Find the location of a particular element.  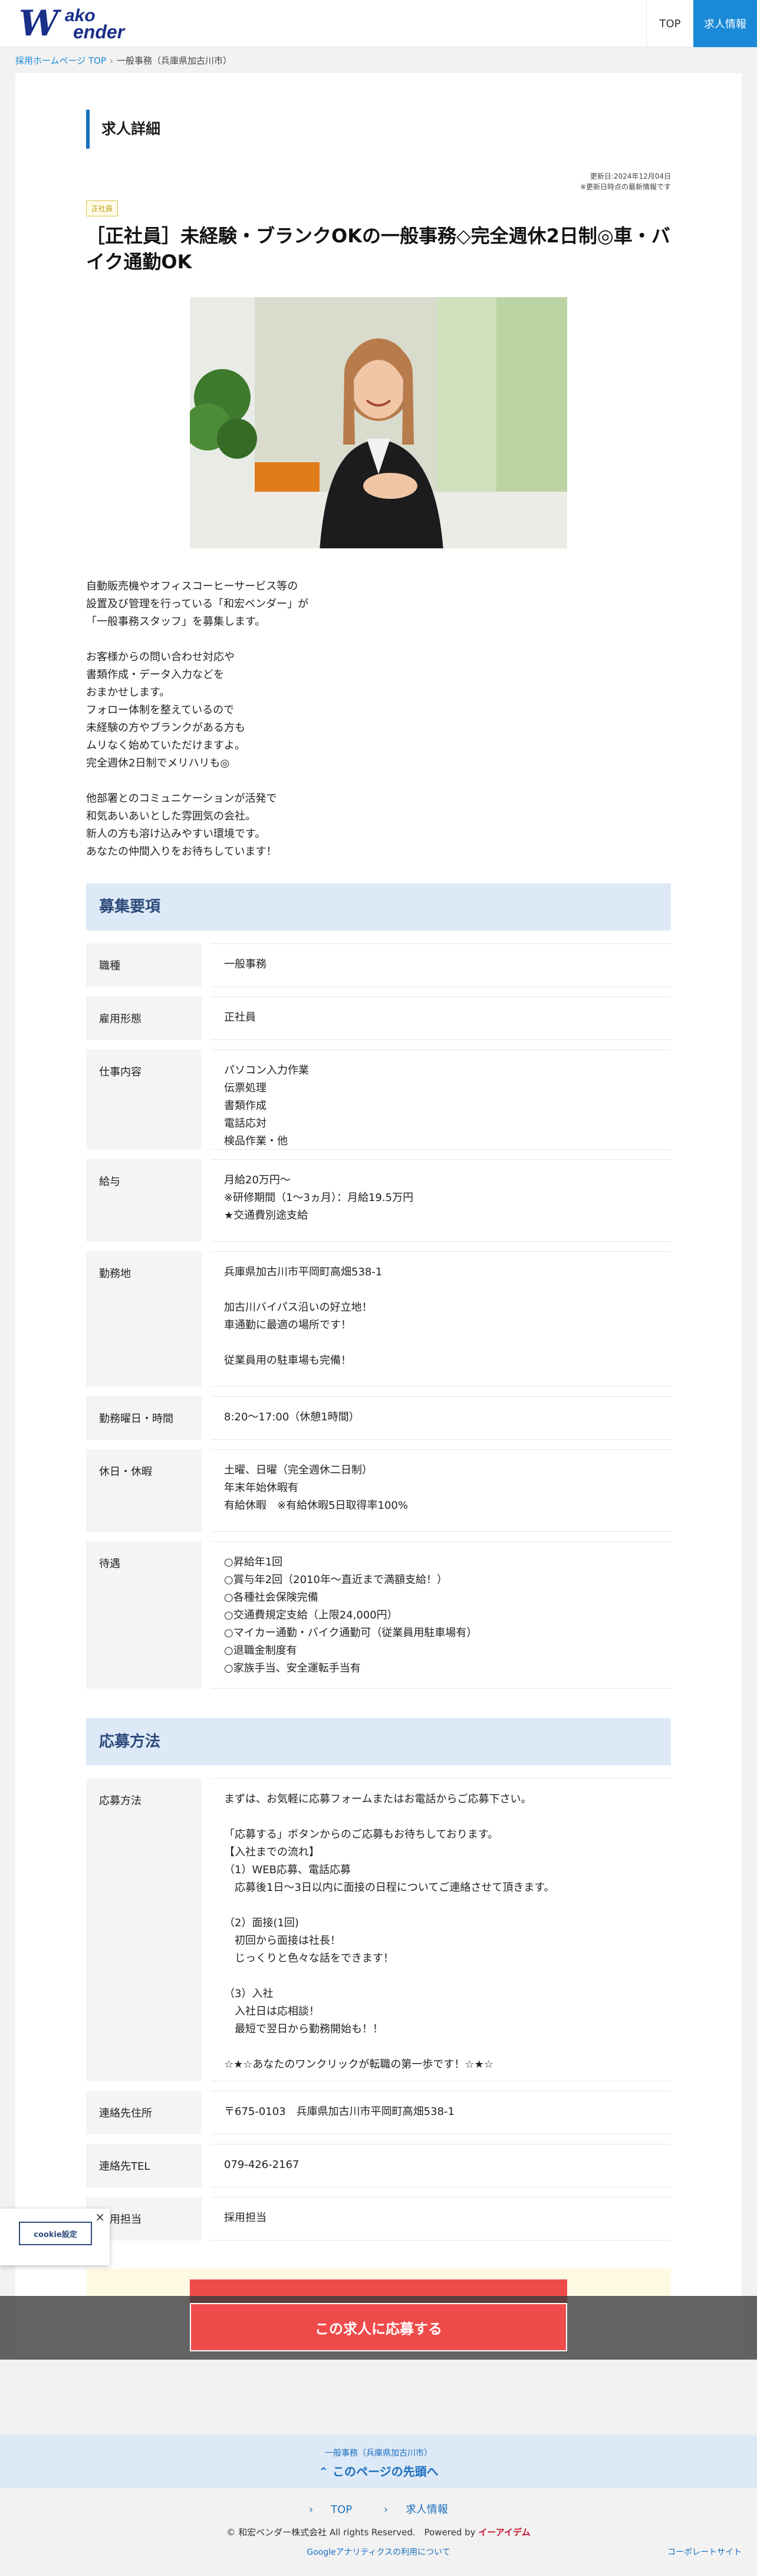

updated-note: ※更新日時点の最新情報です is located at coordinates (625, 187).